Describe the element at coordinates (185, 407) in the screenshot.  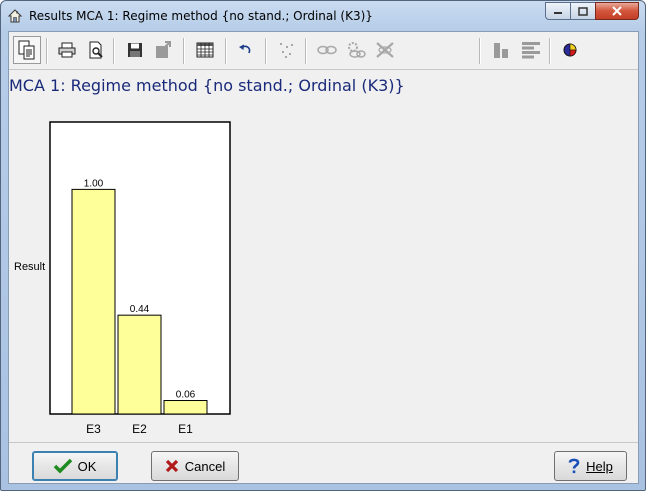
I see `bar-E1` at that location.